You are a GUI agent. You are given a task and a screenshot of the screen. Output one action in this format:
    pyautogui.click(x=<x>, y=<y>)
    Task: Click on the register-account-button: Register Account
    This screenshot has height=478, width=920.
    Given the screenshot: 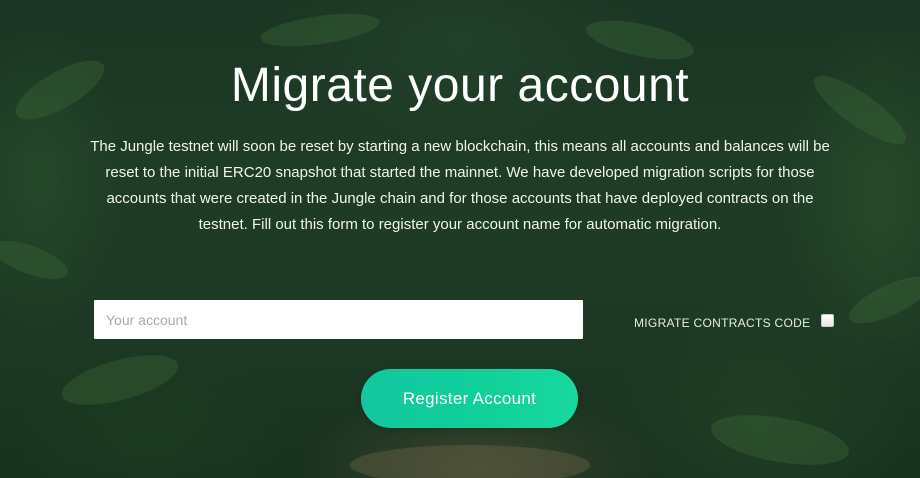 What is the action you would take?
    pyautogui.click(x=469, y=398)
    